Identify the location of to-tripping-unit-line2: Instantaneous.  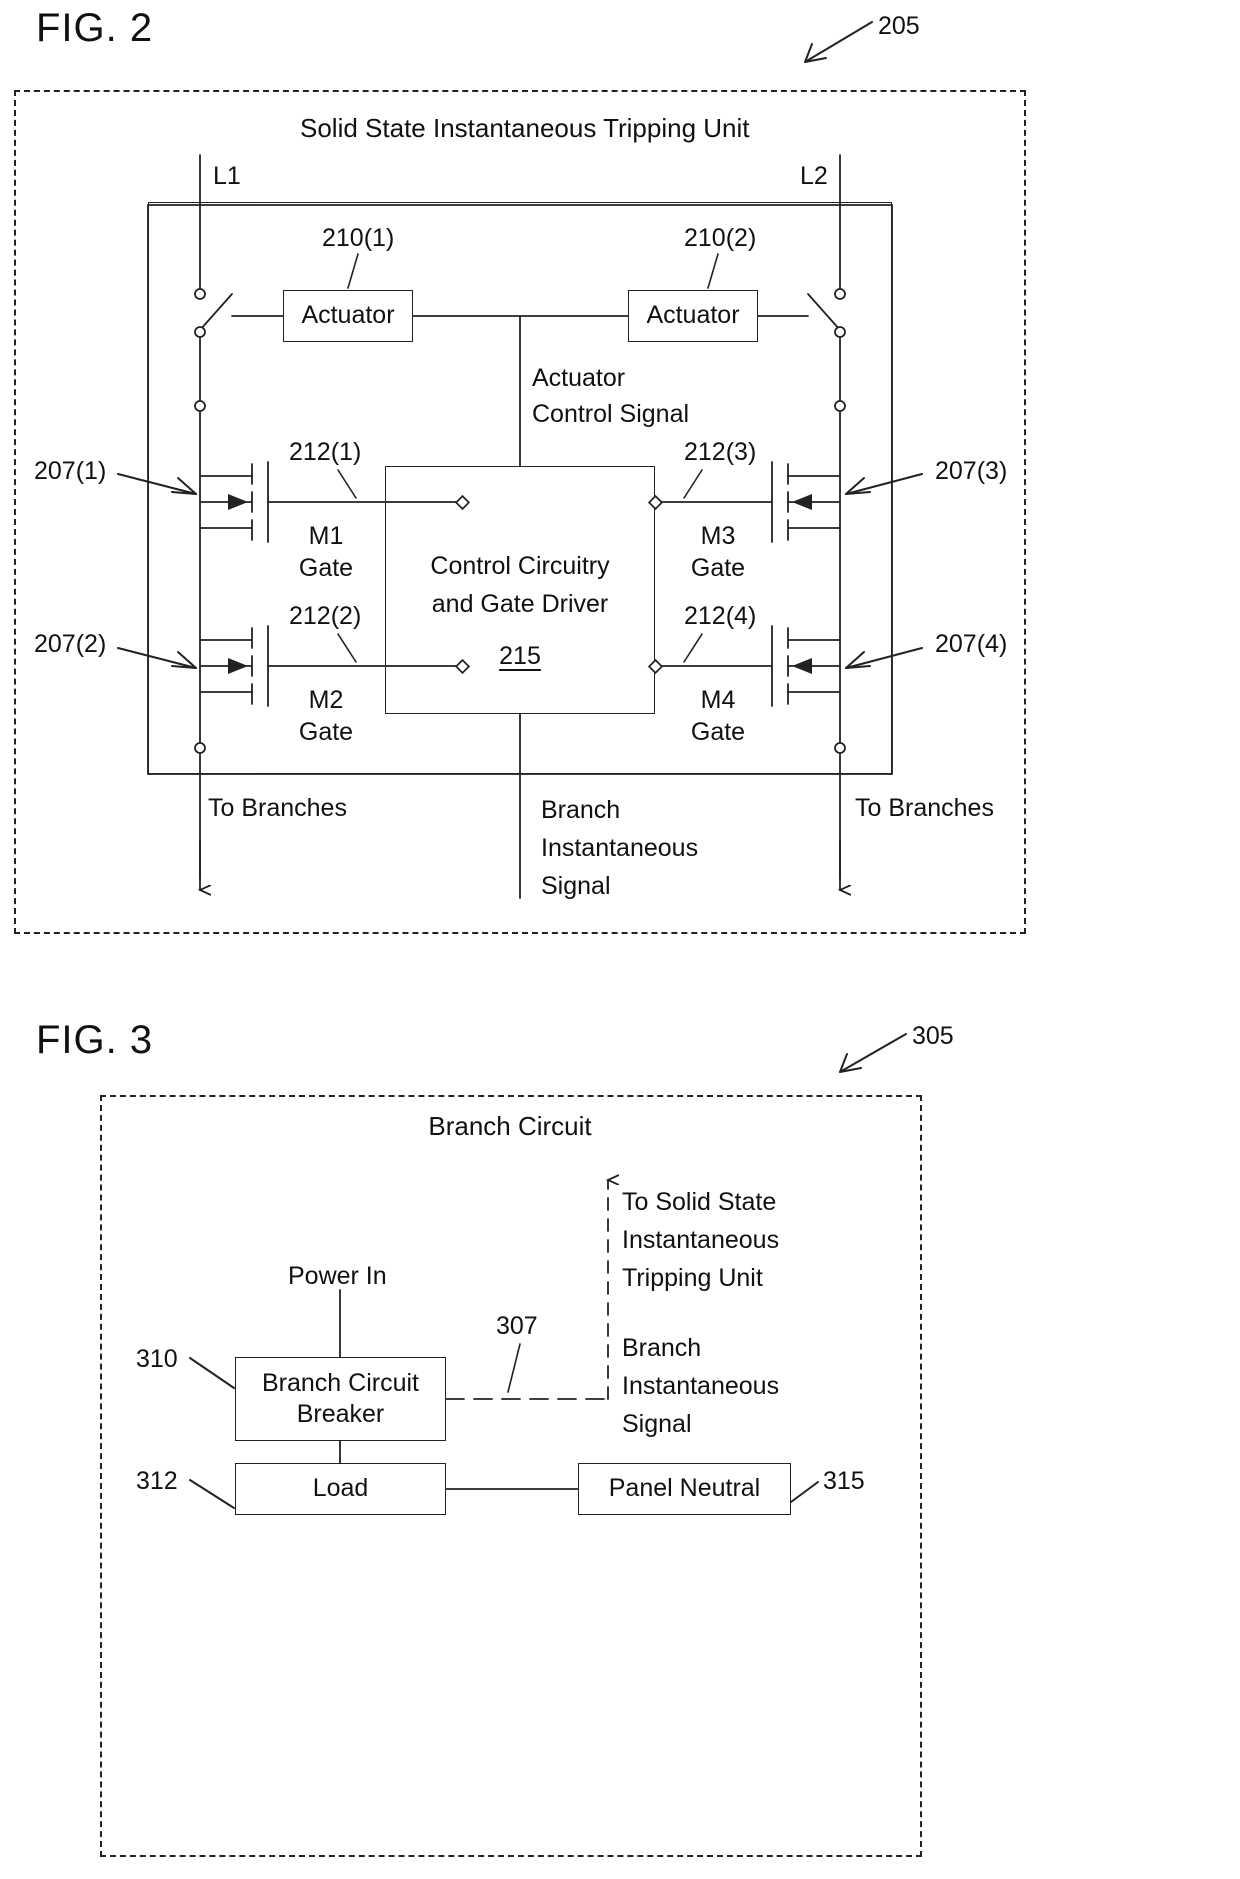
(701, 1240).